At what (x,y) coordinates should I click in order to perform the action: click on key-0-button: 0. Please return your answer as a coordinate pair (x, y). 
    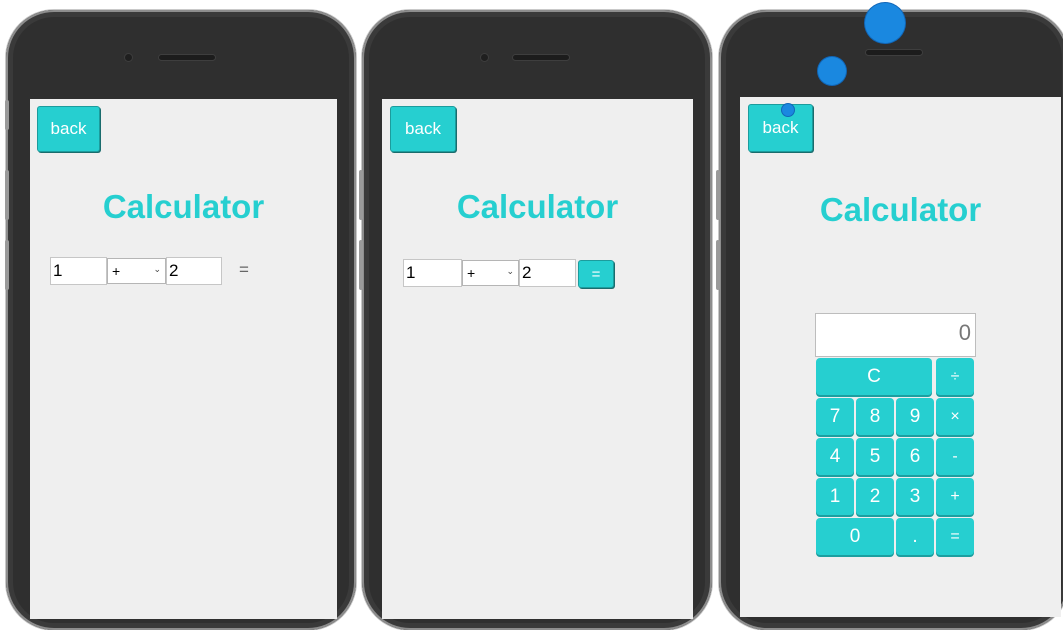
    Looking at the image, I should click on (855, 536).